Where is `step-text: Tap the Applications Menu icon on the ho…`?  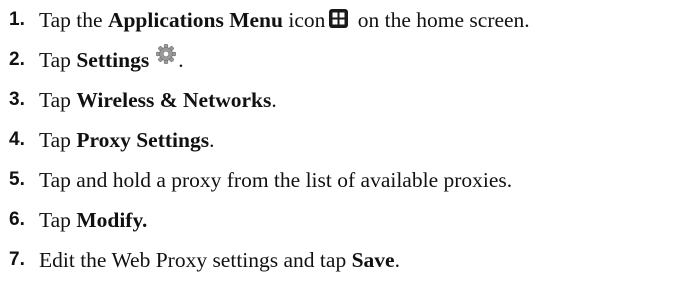 step-text: Tap the Applications Menu icon on the ho… is located at coordinates (284, 20).